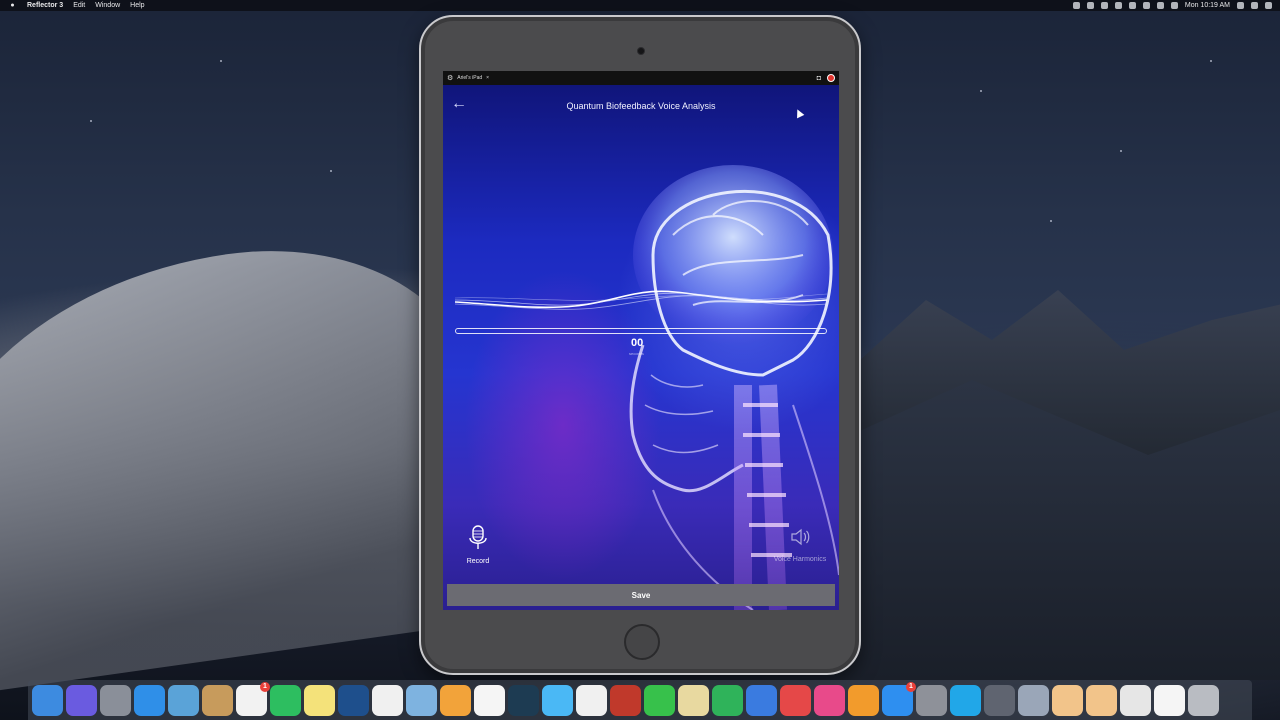 The image size is (1280, 720). I want to click on flower-app-2-icon, so click(1101, 700).